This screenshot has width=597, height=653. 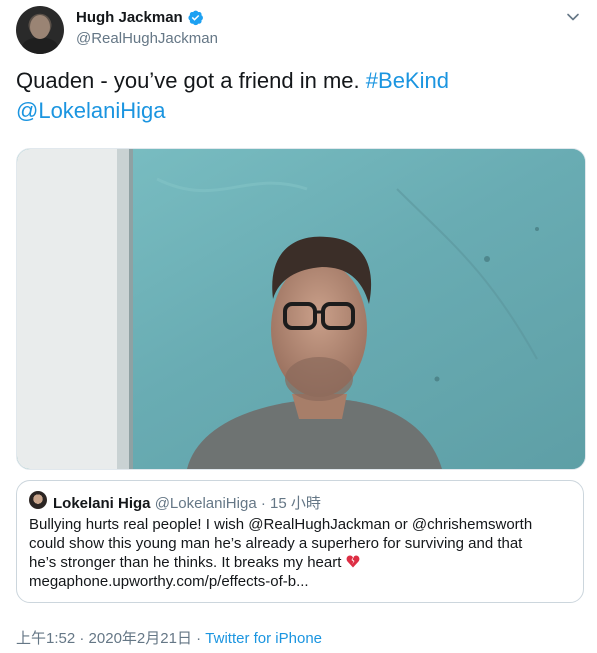 I want to click on quoted-header: Lokelani Higa @LokelaniHiga · 15 小時, so click(x=187, y=502).